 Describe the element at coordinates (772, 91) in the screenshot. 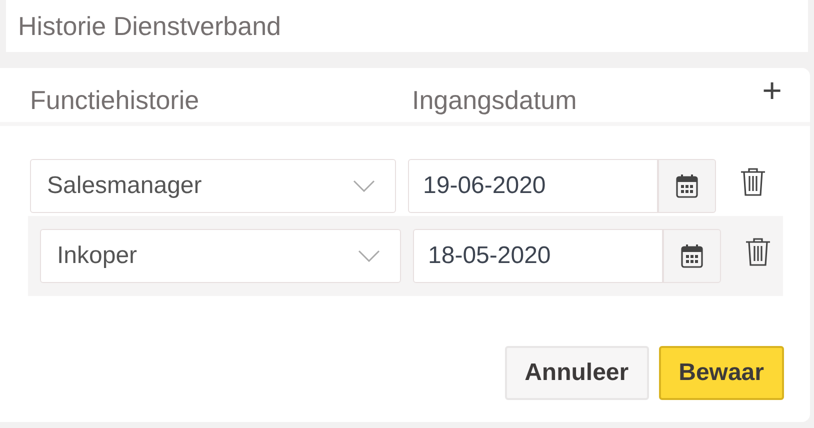

I see `add-button: +` at that location.